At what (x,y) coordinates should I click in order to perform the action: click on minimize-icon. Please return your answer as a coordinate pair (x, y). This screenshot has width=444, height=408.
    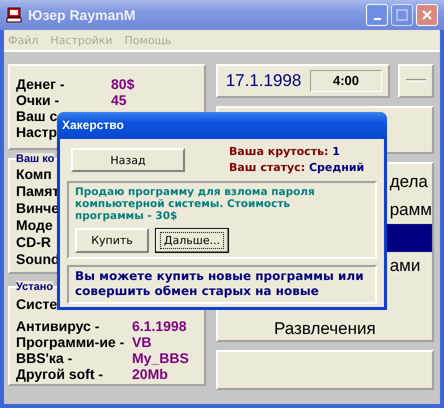
    Looking at the image, I should click on (377, 19).